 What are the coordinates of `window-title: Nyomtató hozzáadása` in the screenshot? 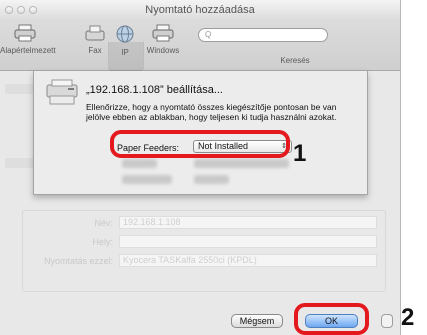 It's located at (200, 10).